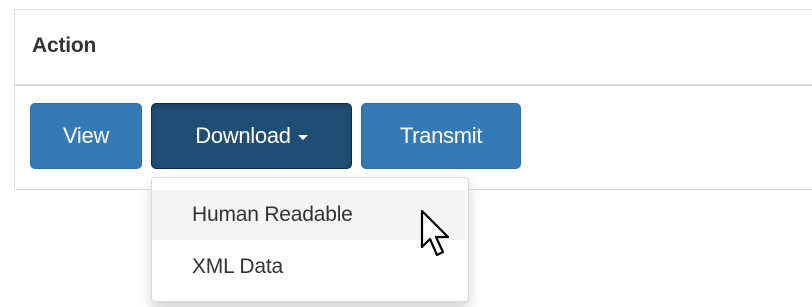  I want to click on menu-item-human-readable: Human Readable, so click(310, 215).